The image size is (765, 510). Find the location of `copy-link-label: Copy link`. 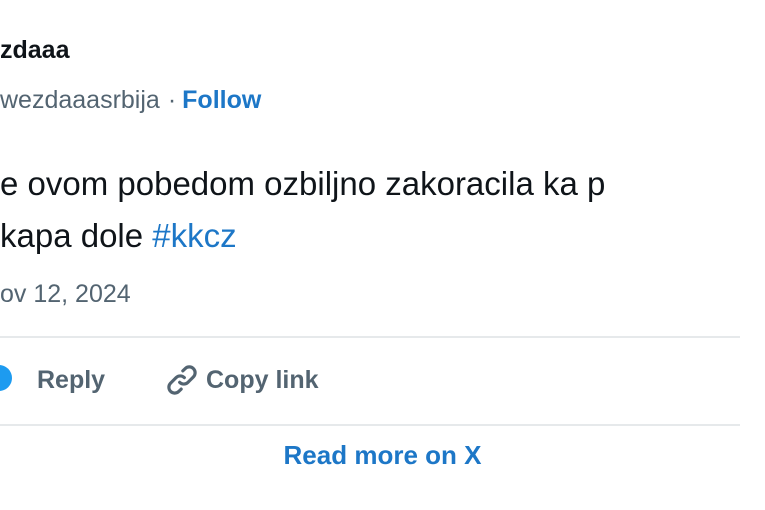

copy-link-label: Copy link is located at coordinates (262, 379).